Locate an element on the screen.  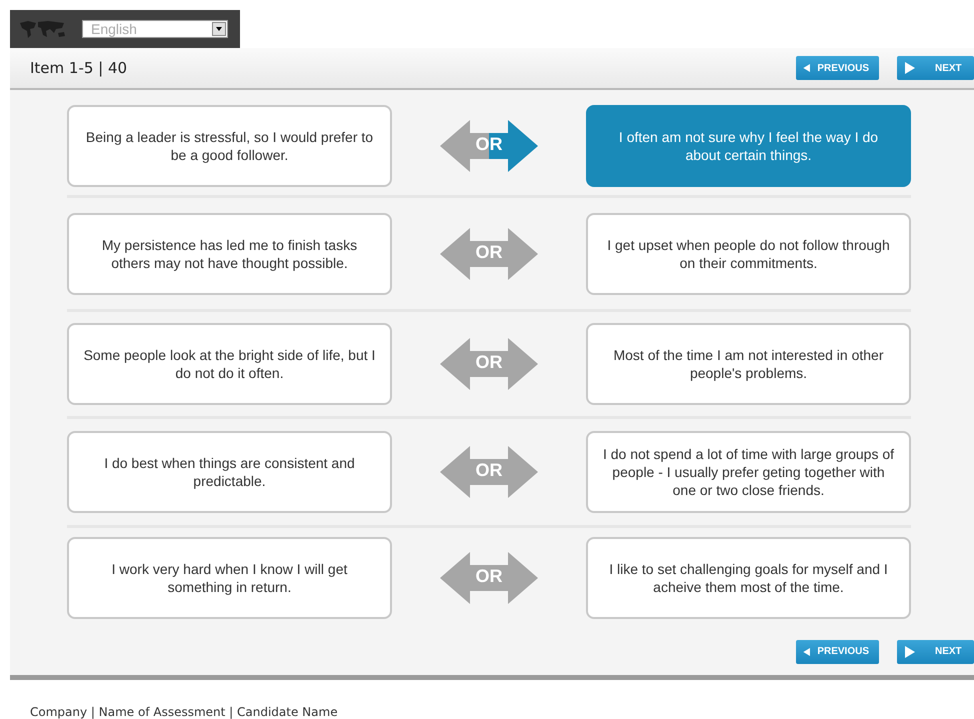
caret-icon is located at coordinates (219, 29).